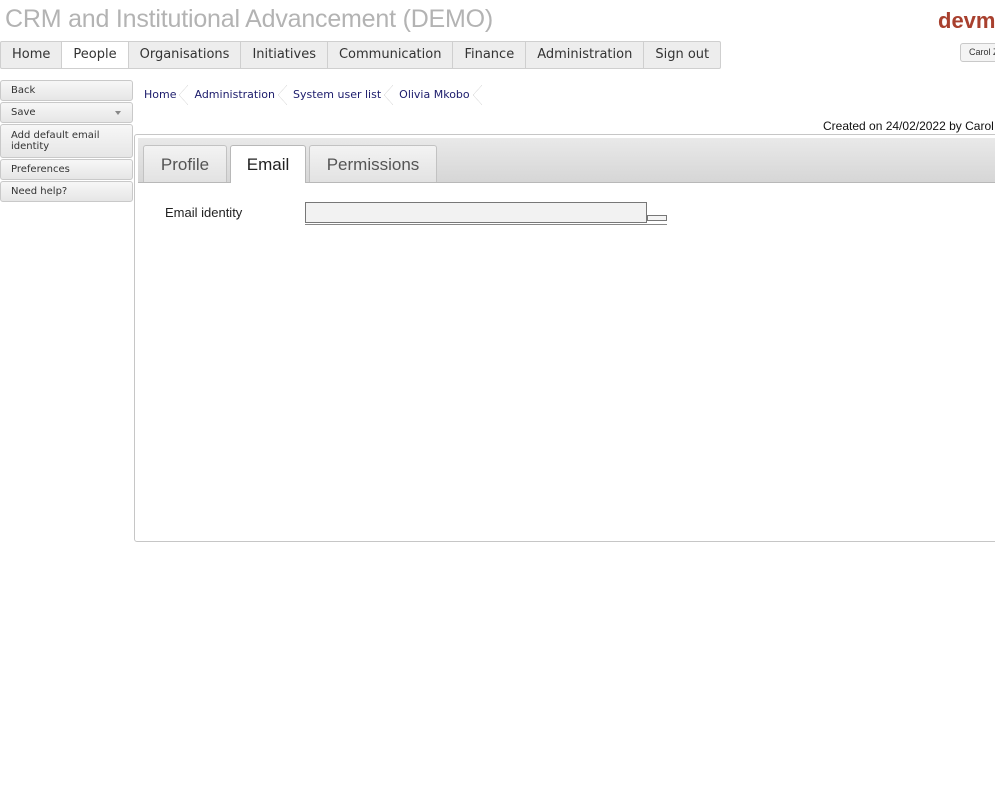 This screenshot has width=995, height=786. Describe the element at coordinates (566, 160) in the screenshot. I see `tab-bar: Profile Email Permissions` at that location.